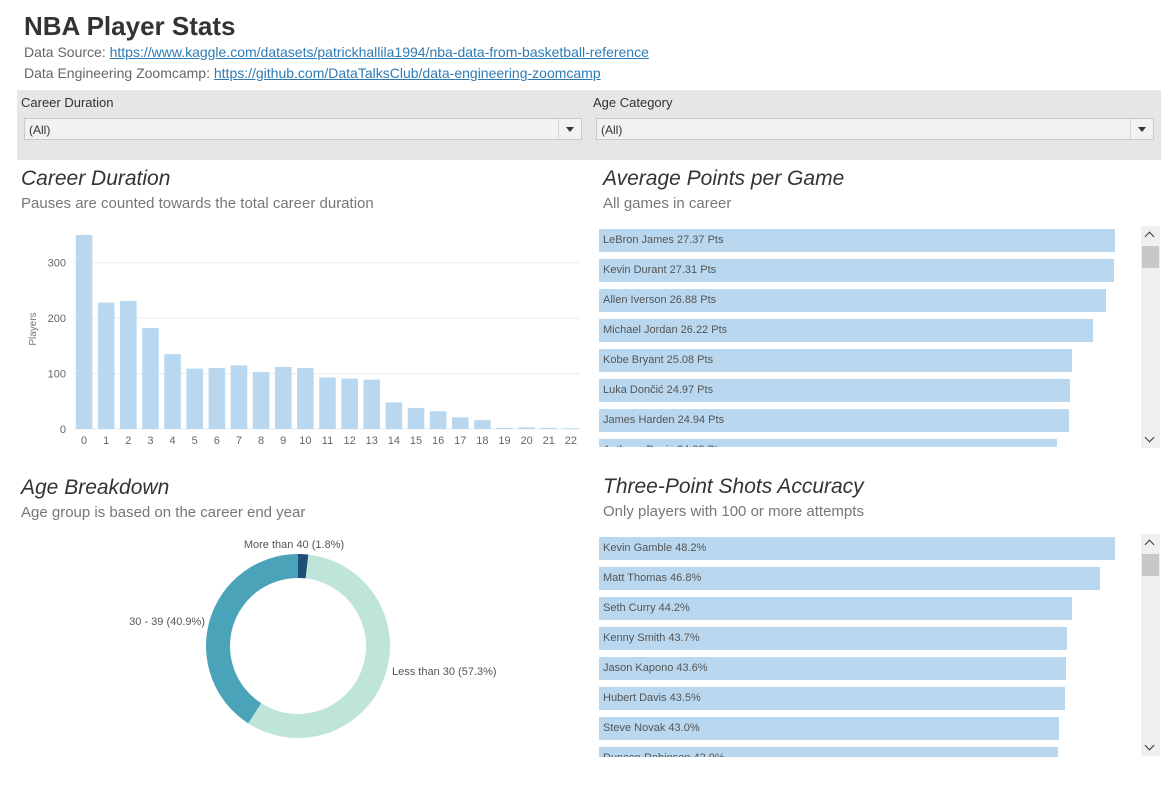 Image resolution: width=1175 pixels, height=791 pixels. Describe the element at coordinates (173, 441) in the screenshot. I see `x-tick-label: 4` at that location.